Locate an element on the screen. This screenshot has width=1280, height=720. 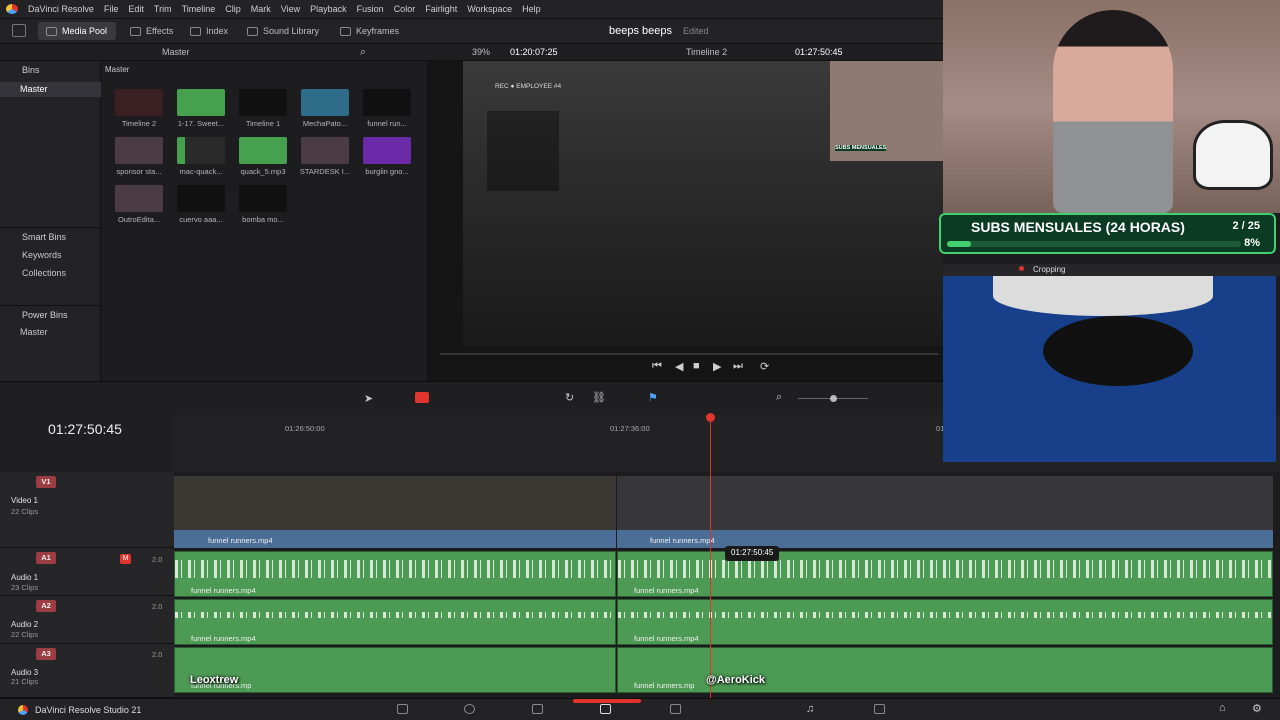
keyframes-icon is located at coordinates (345, 32).